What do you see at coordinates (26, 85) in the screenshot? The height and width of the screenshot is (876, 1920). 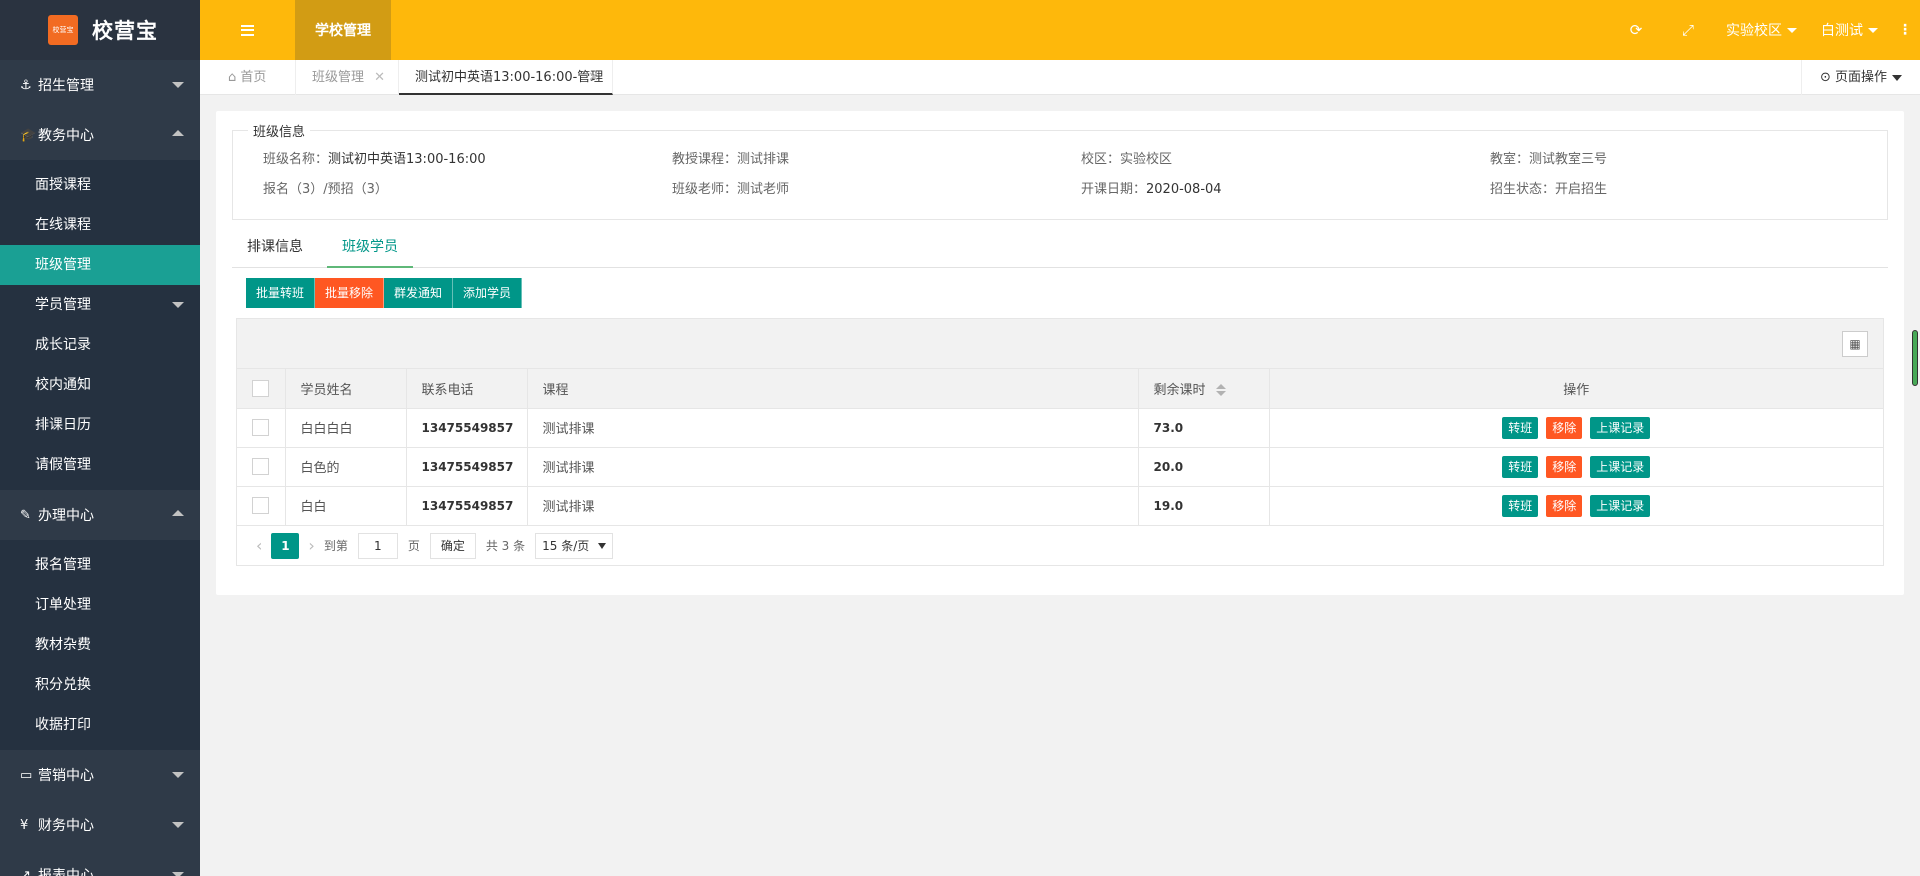 I see `anchor-icon: ⚓` at bounding box center [26, 85].